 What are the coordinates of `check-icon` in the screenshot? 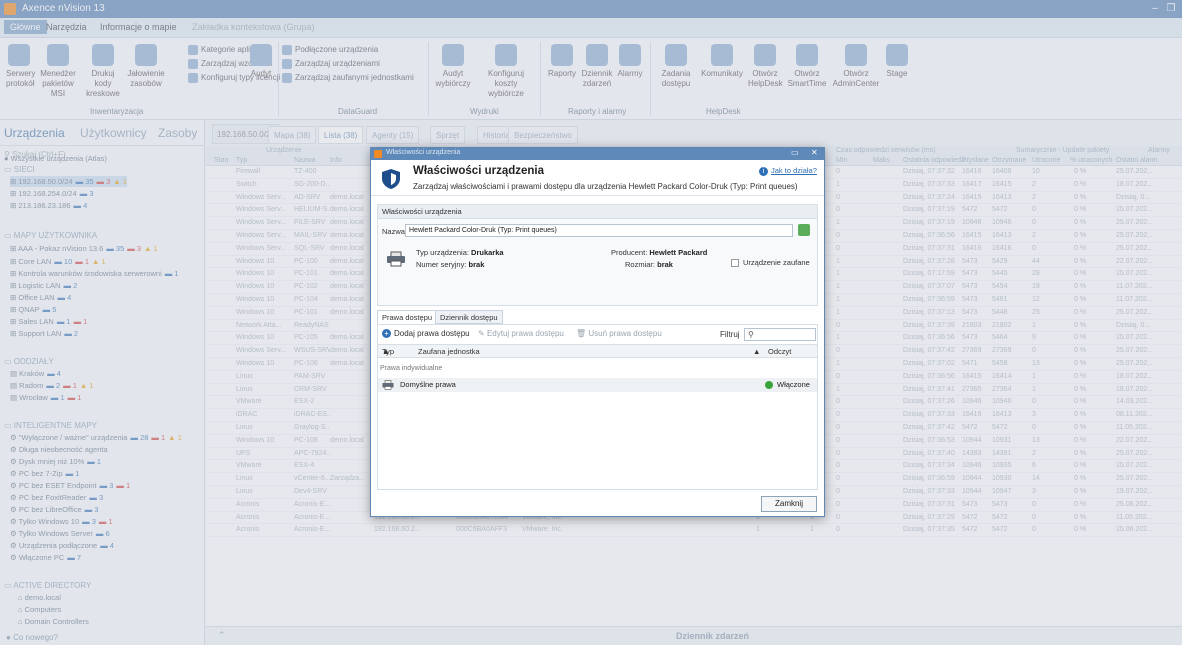 It's located at (769, 385).